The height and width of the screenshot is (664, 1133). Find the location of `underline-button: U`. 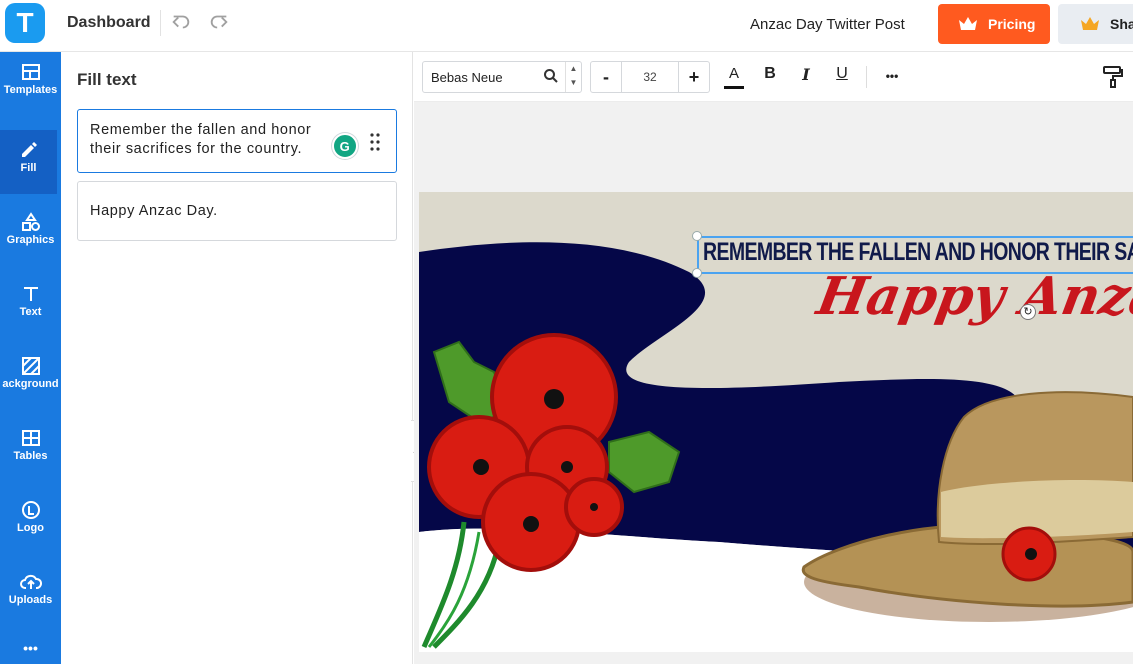

underline-button: U is located at coordinates (842, 77).